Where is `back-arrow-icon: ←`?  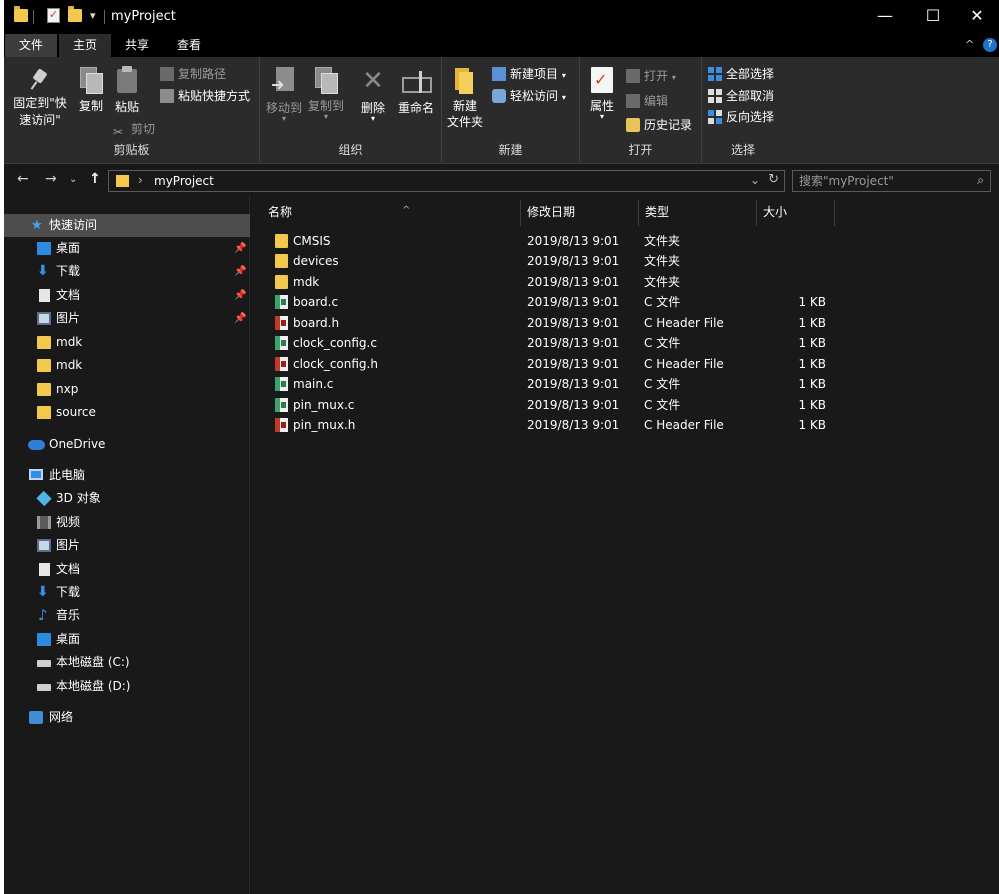 back-arrow-icon: ← is located at coordinates (23, 179).